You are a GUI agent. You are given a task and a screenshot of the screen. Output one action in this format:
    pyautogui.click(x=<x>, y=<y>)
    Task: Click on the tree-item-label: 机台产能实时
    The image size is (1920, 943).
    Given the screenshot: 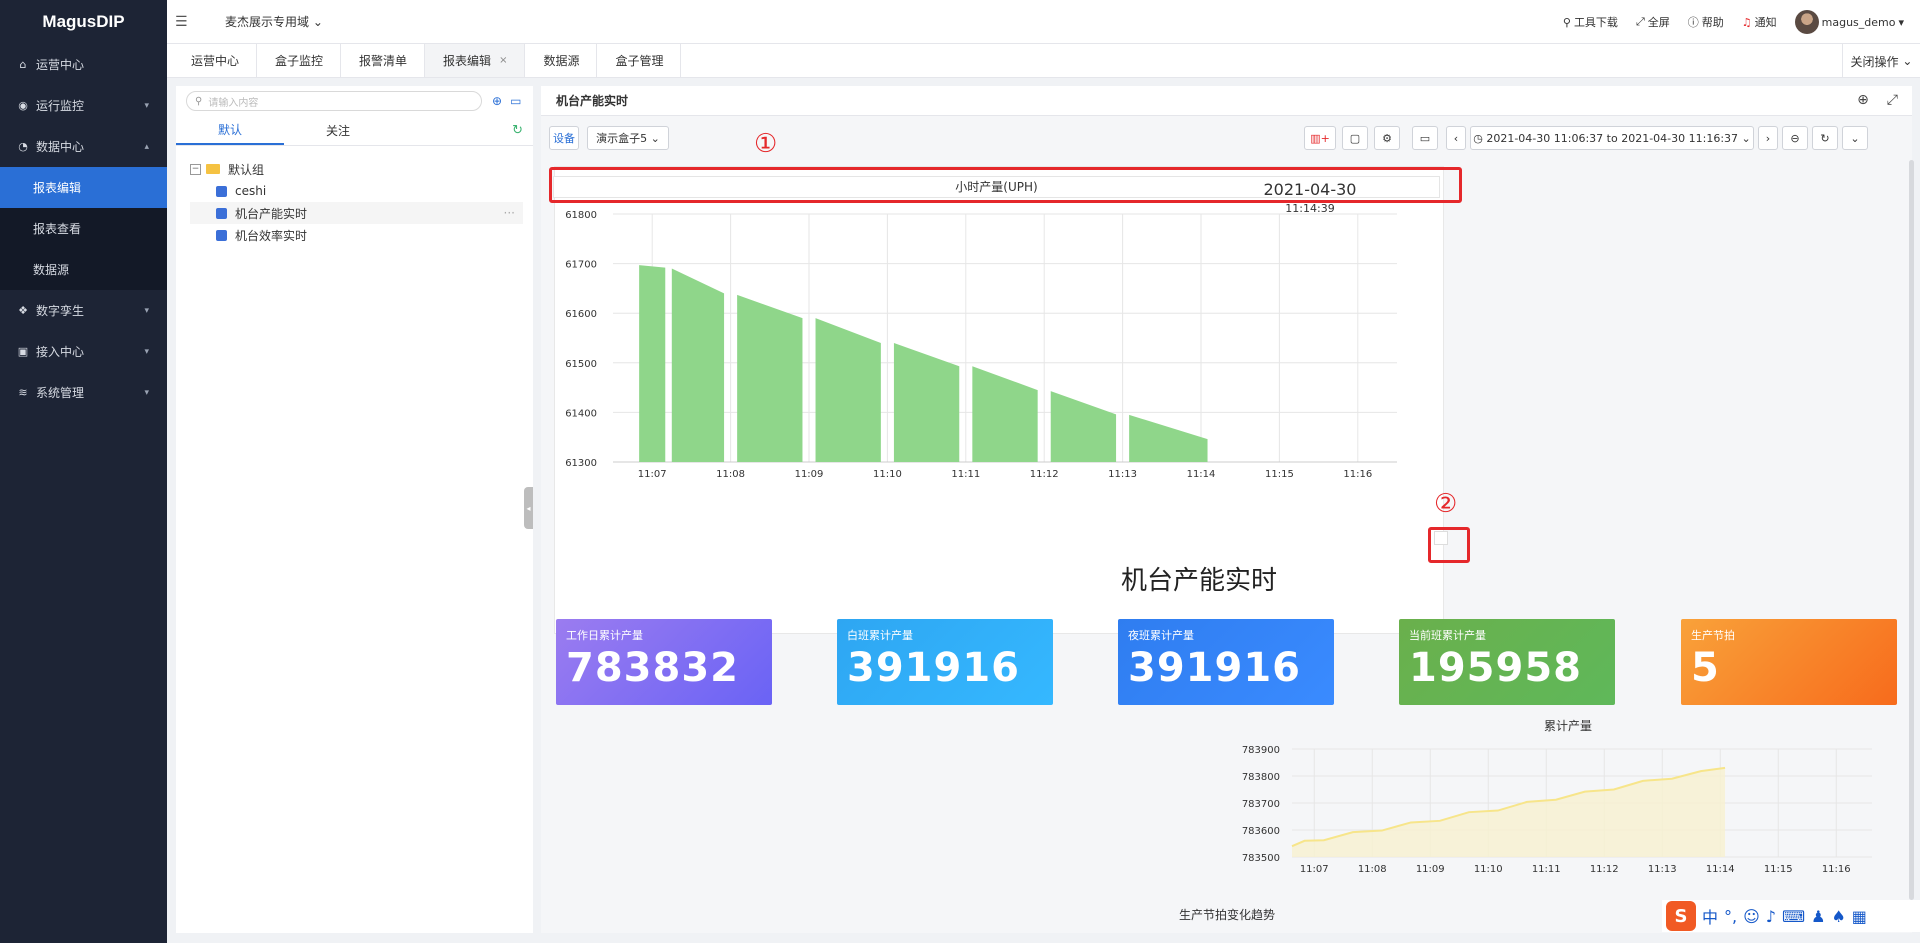 What is the action you would take?
    pyautogui.click(x=271, y=213)
    